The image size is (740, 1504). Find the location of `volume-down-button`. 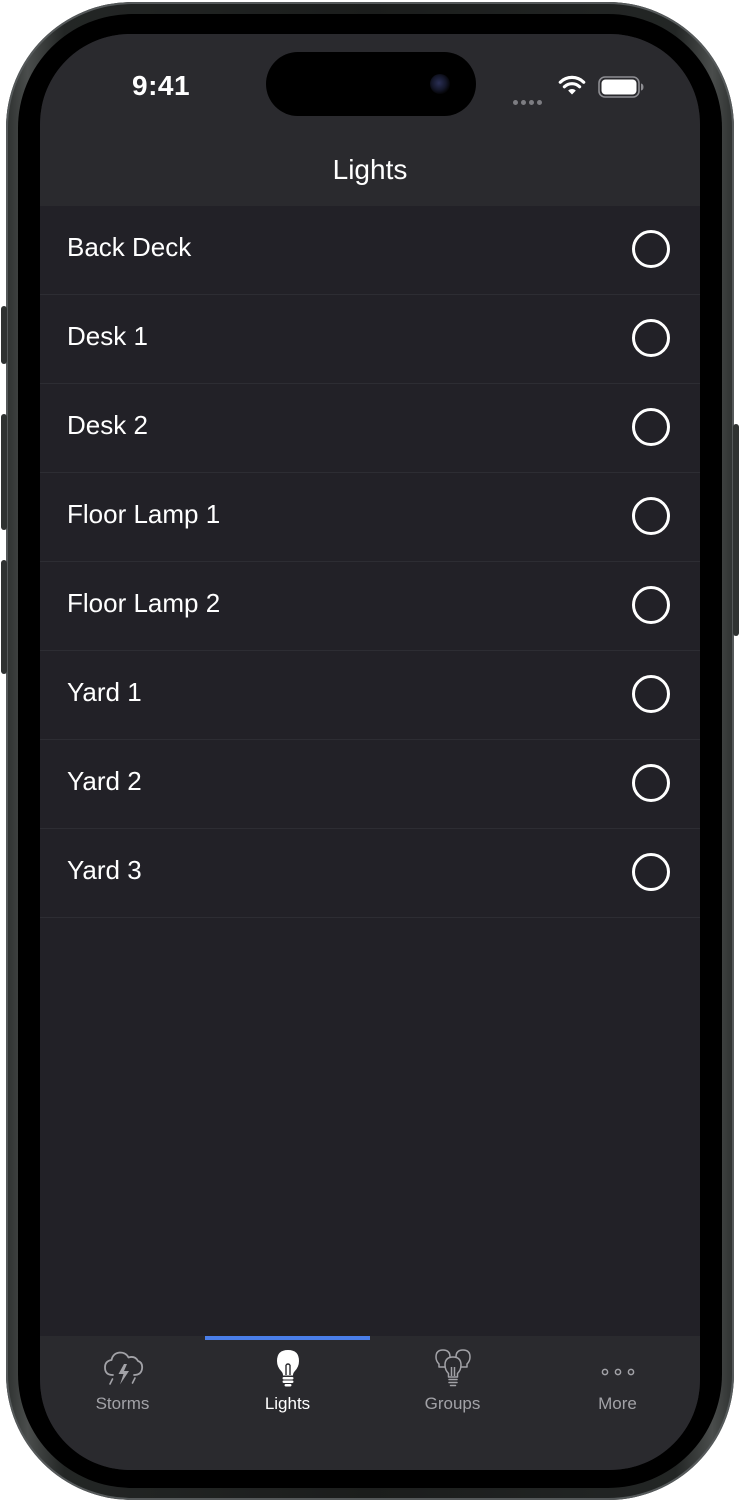

volume-down-button is located at coordinates (4, 617).